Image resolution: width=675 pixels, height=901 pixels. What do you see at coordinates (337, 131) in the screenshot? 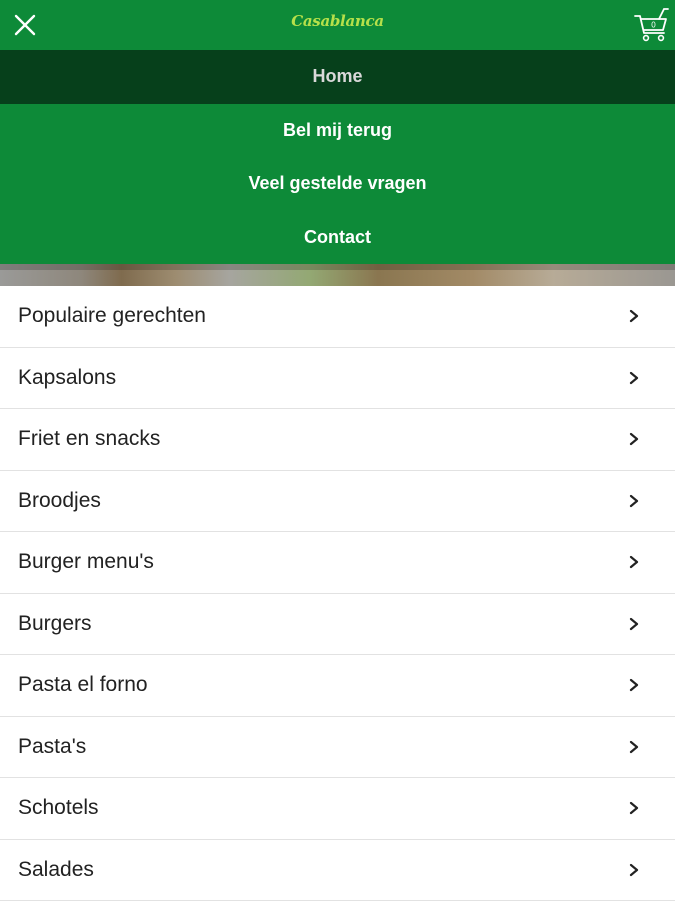
I see `menu-item-bel-mij-terug: Bel mij terug` at bounding box center [337, 131].